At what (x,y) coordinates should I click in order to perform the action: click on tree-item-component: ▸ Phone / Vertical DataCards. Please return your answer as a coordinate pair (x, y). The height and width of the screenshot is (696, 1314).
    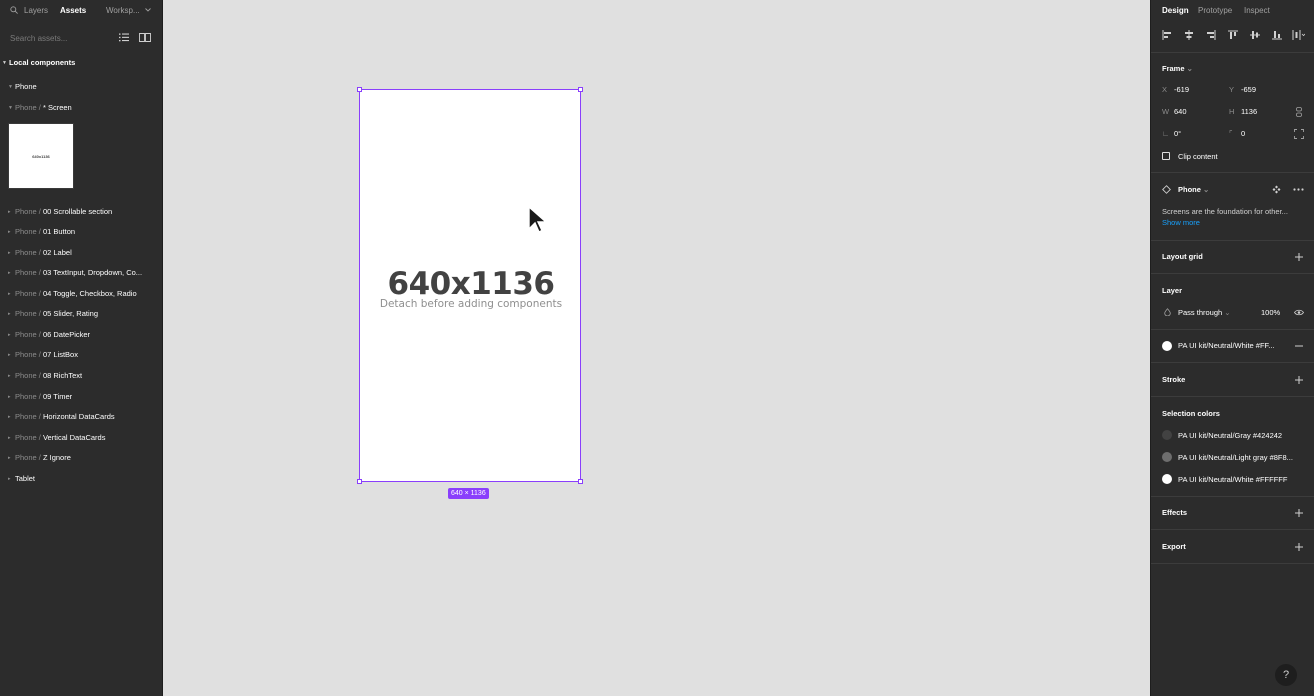
    Looking at the image, I should click on (81, 438).